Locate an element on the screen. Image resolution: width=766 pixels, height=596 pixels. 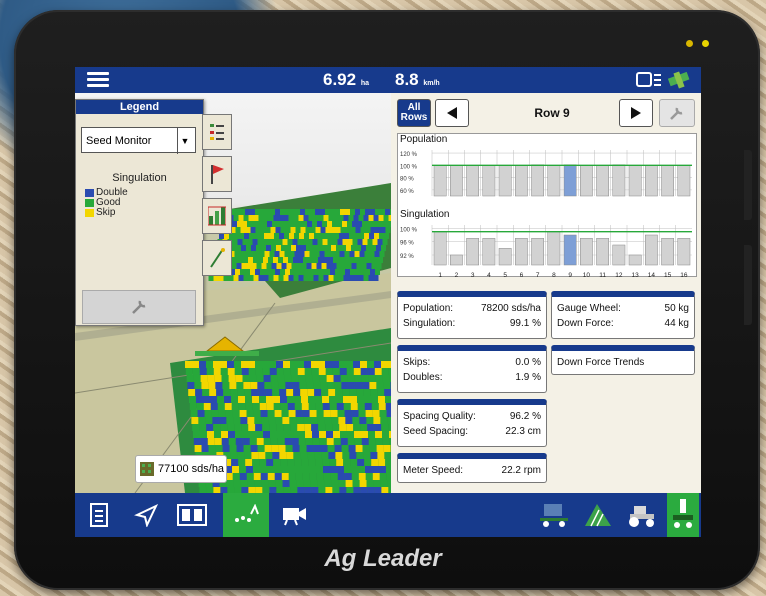
x-tick-label: 6 is located at coordinates (522, 275).